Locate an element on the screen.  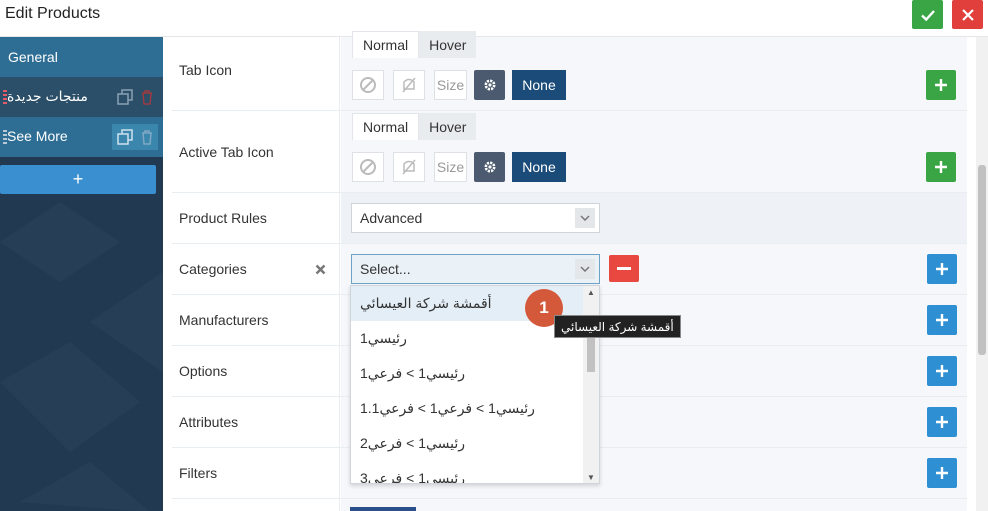
save-button is located at coordinates (927, 14).